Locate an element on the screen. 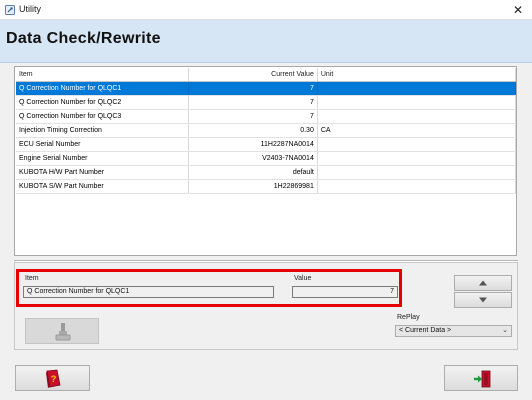 Image resolution: width=532 pixels, height=400 pixels. cell-current-value: 11H2287NA0014 is located at coordinates (253, 145).